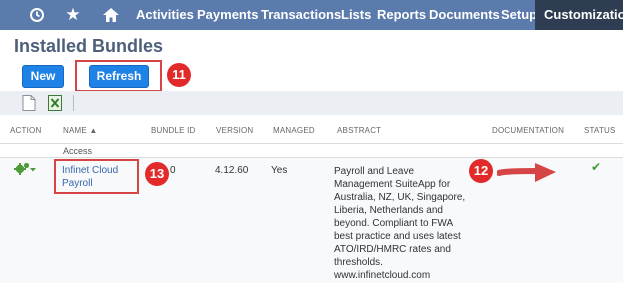 This screenshot has height=283, width=623. Describe the element at coordinates (528, 130) in the screenshot. I see `col-header-documentation: DOCUMENTATION` at that location.